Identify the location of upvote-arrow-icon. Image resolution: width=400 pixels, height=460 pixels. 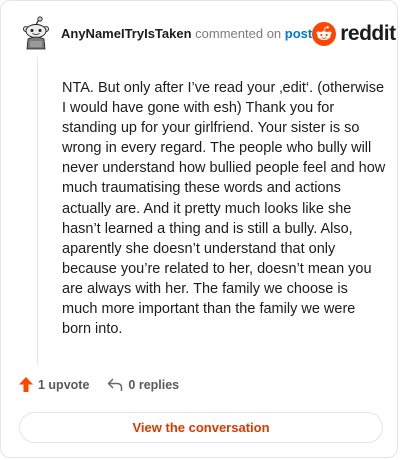
(26, 384).